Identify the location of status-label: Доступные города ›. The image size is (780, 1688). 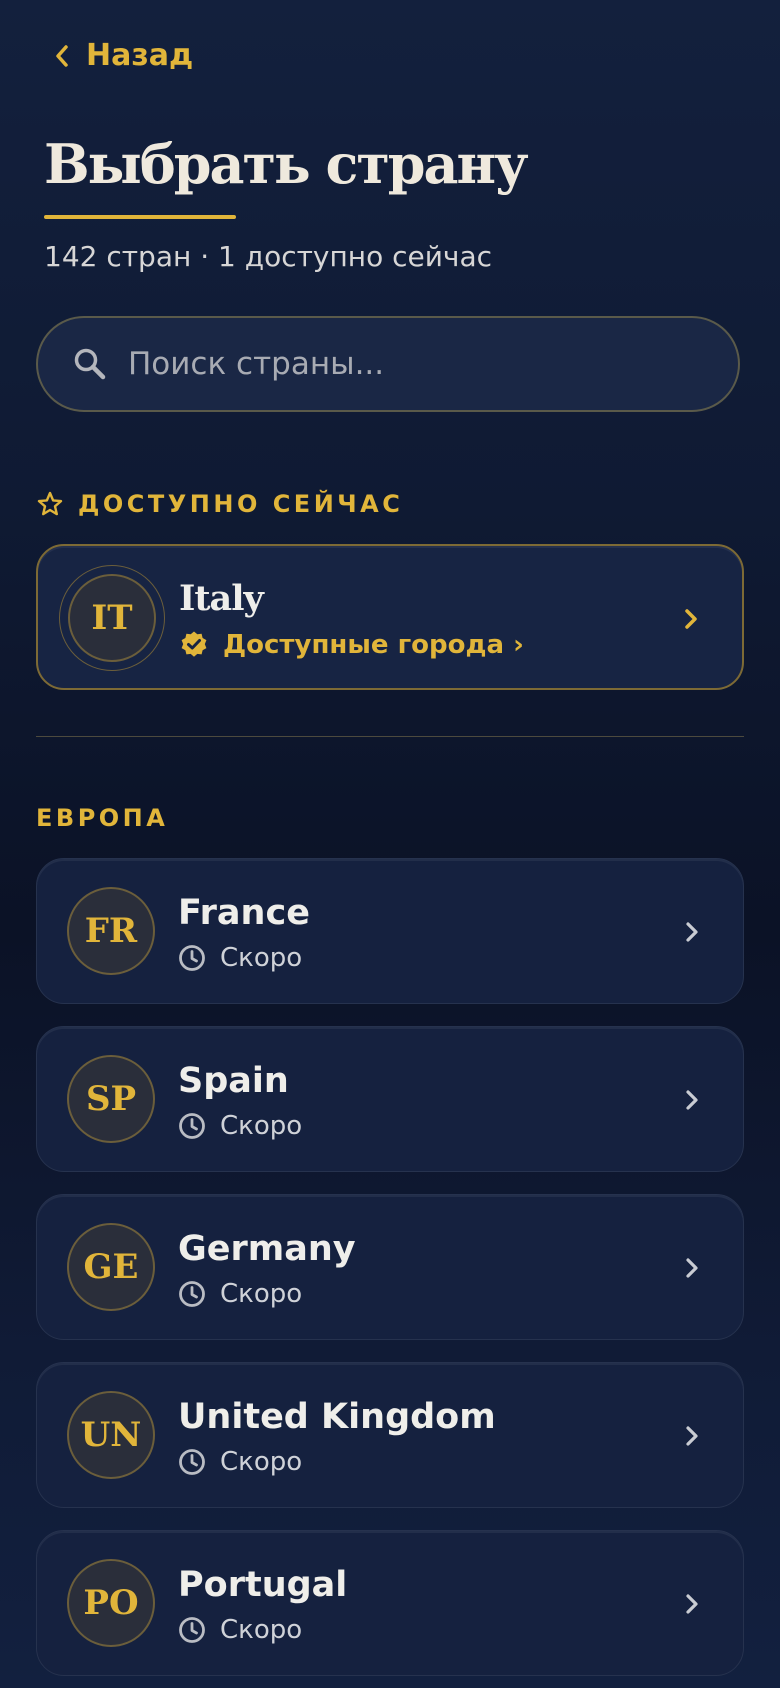
(373, 645).